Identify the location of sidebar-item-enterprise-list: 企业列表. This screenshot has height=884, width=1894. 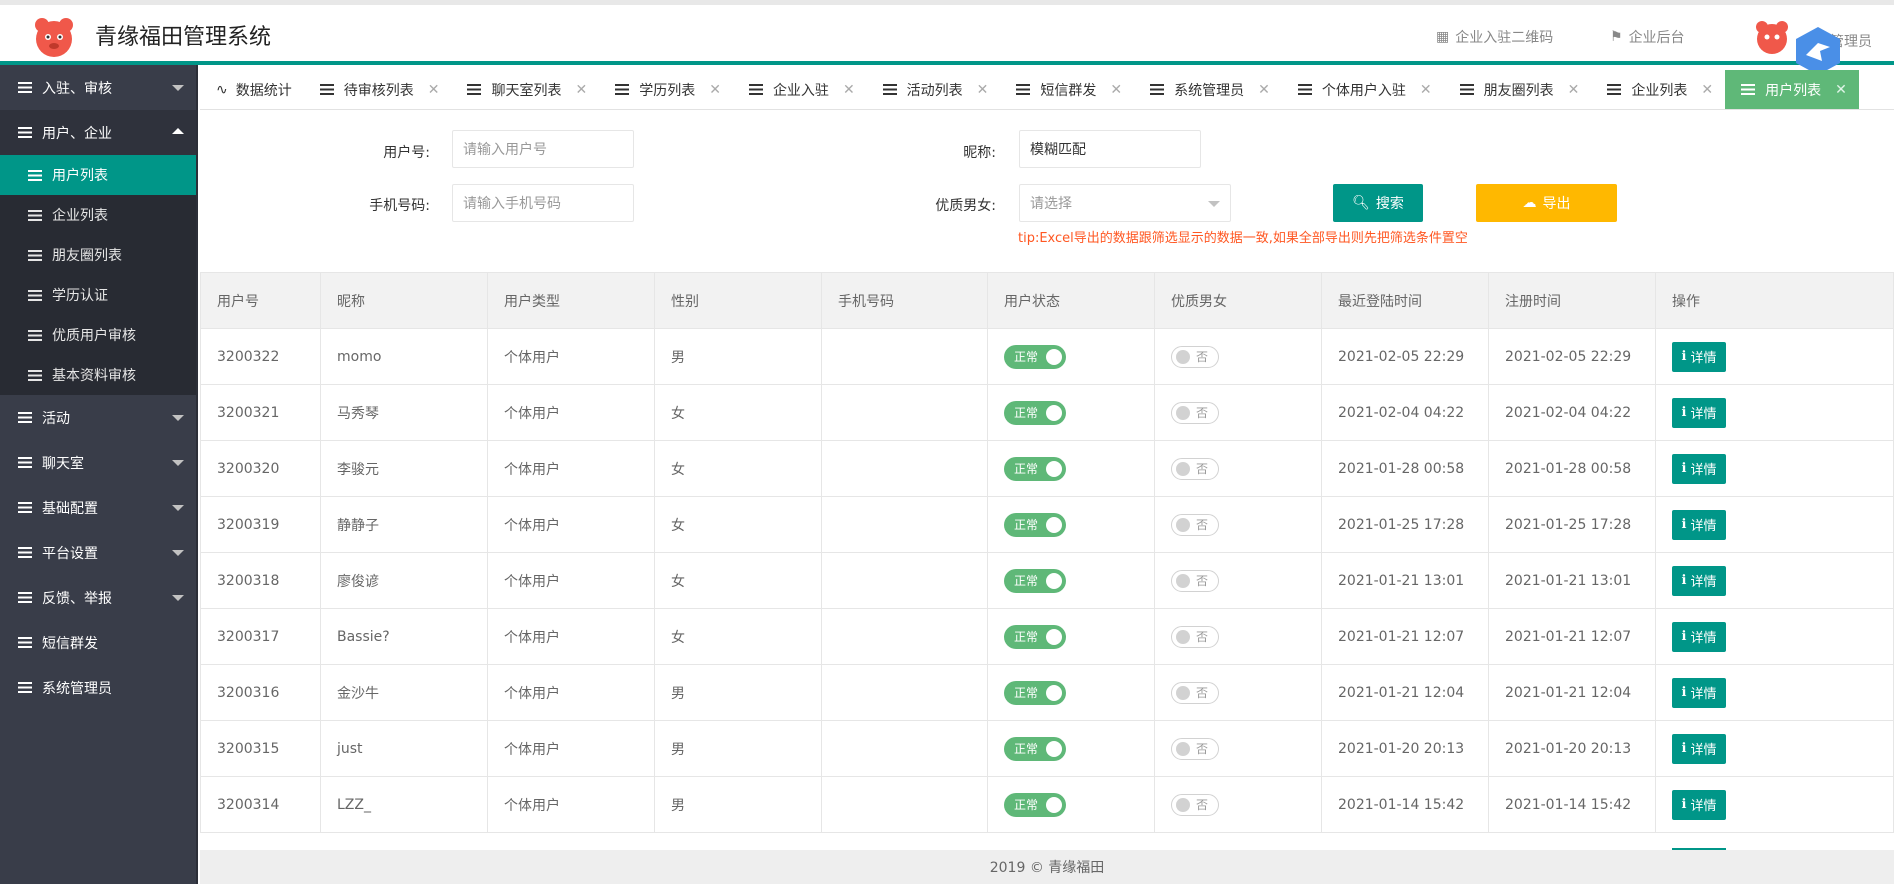
(98, 215).